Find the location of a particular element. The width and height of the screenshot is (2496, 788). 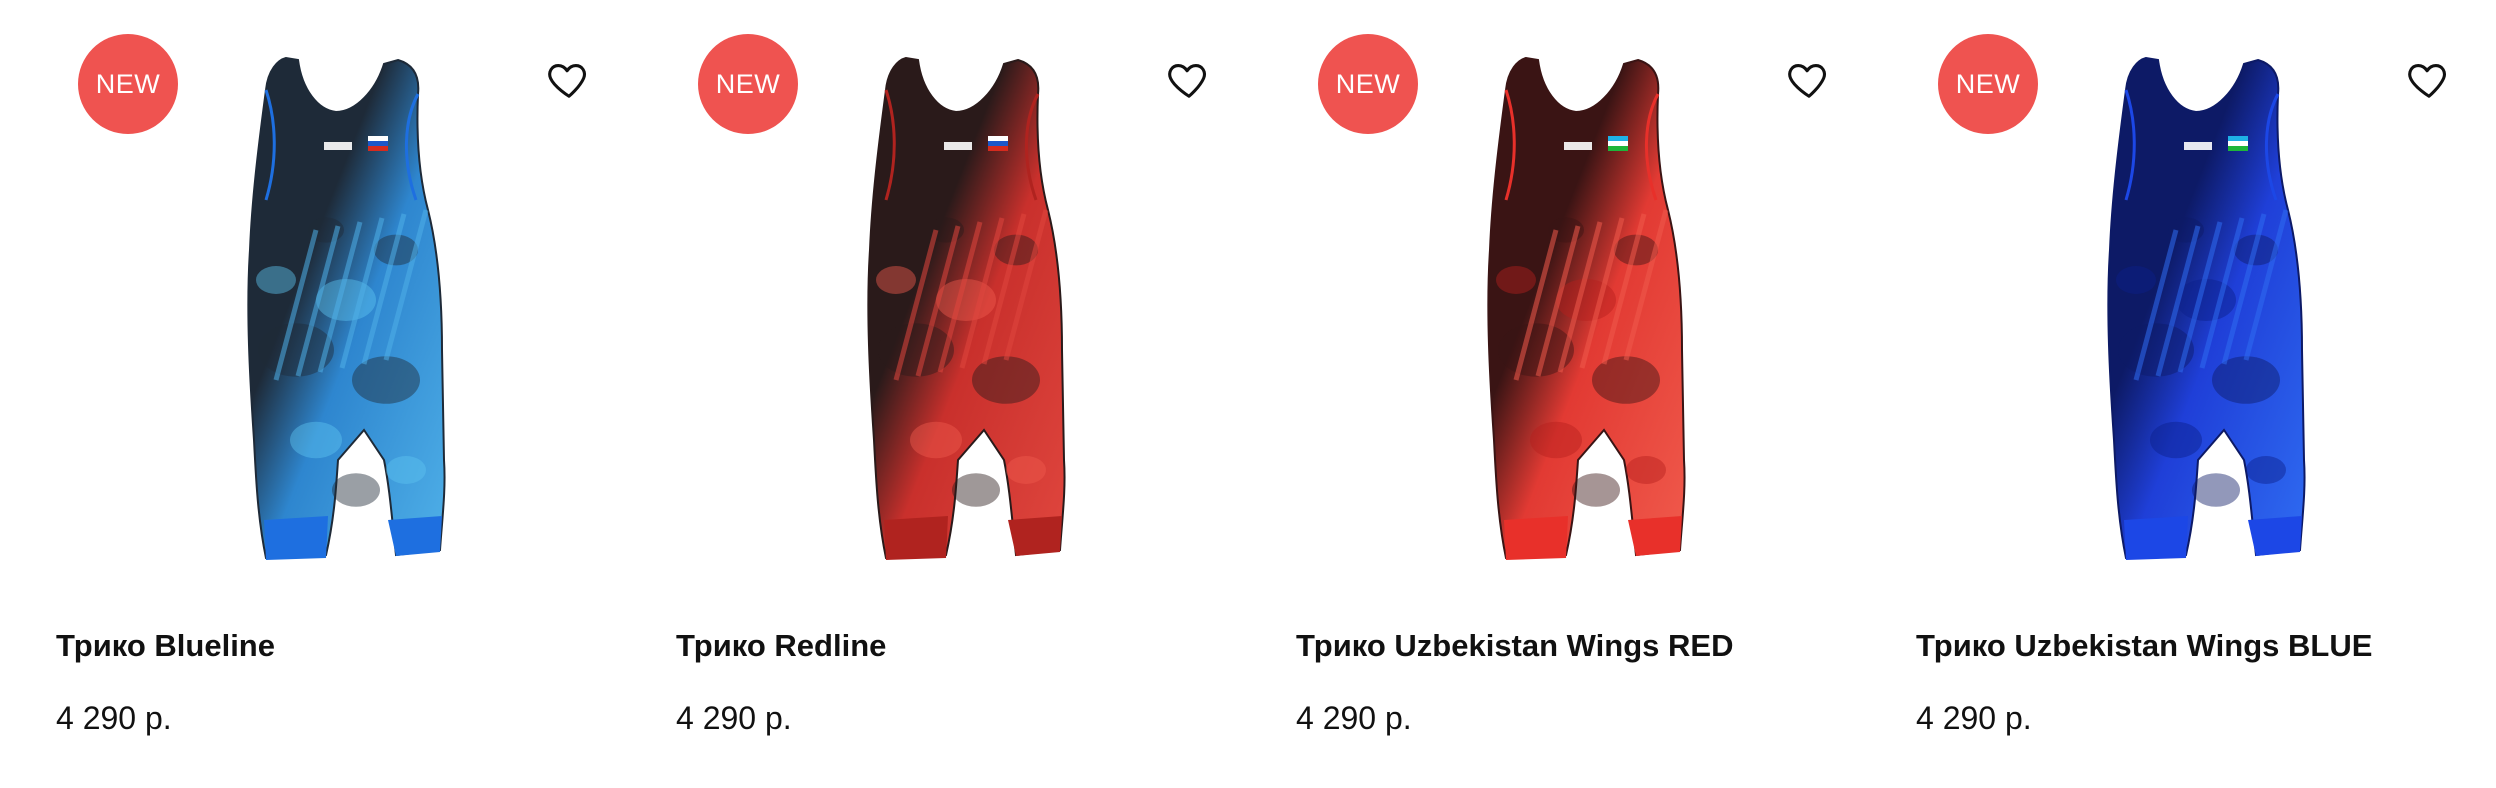

product-title: Трико Blueline is located at coordinates (165, 646).